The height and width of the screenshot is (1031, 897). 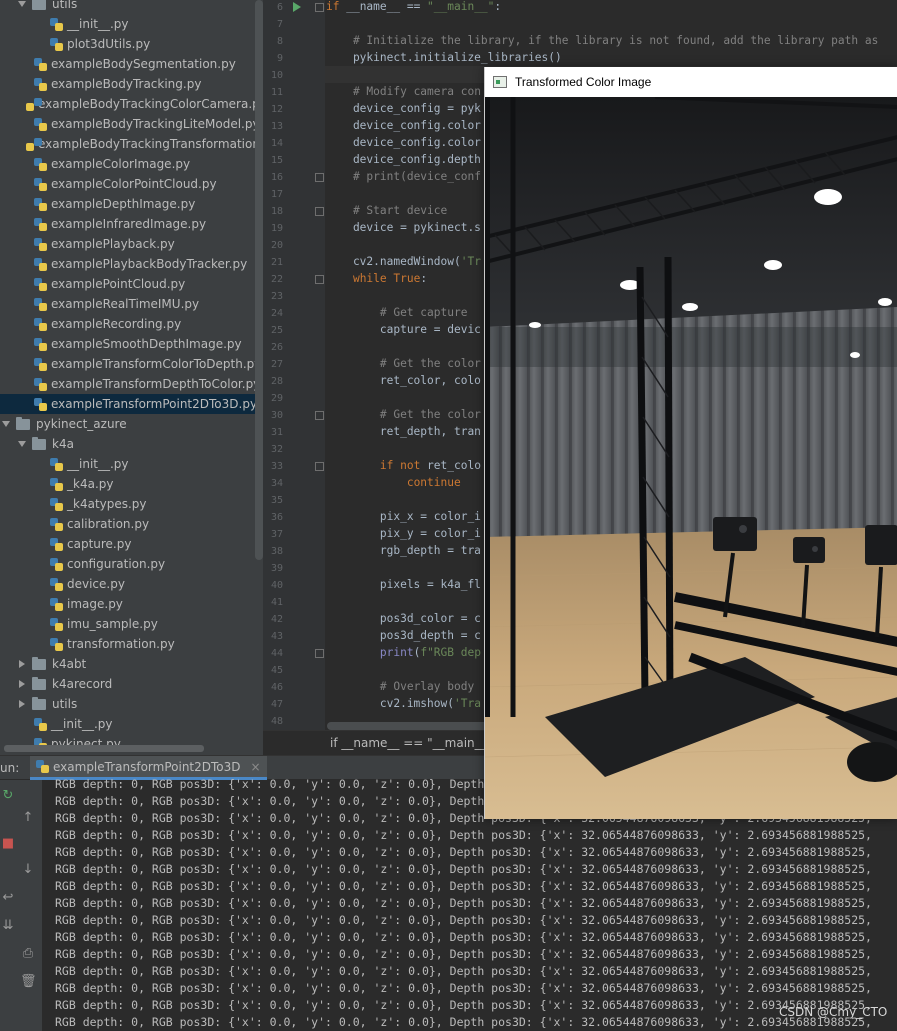 I want to click on tree-folder: k4abt, so click(x=131, y=664).